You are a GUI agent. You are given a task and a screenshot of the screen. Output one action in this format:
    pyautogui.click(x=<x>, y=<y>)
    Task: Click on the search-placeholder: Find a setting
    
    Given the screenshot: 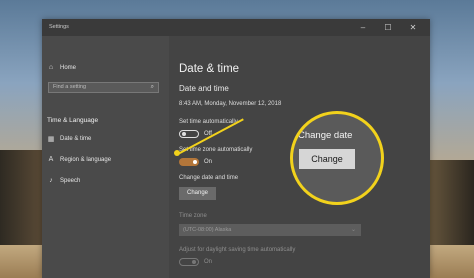 What is the action you would take?
    pyautogui.click(x=70, y=87)
    